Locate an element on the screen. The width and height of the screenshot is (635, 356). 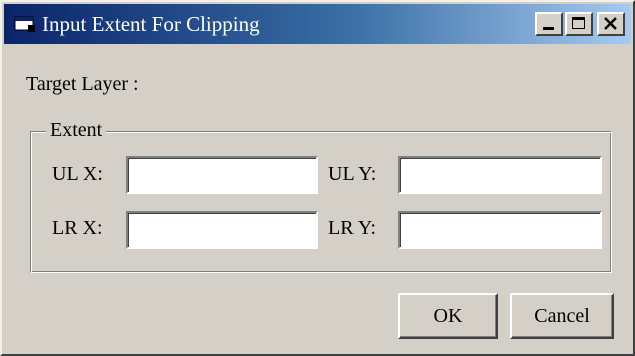
minimize-button is located at coordinates (549, 24).